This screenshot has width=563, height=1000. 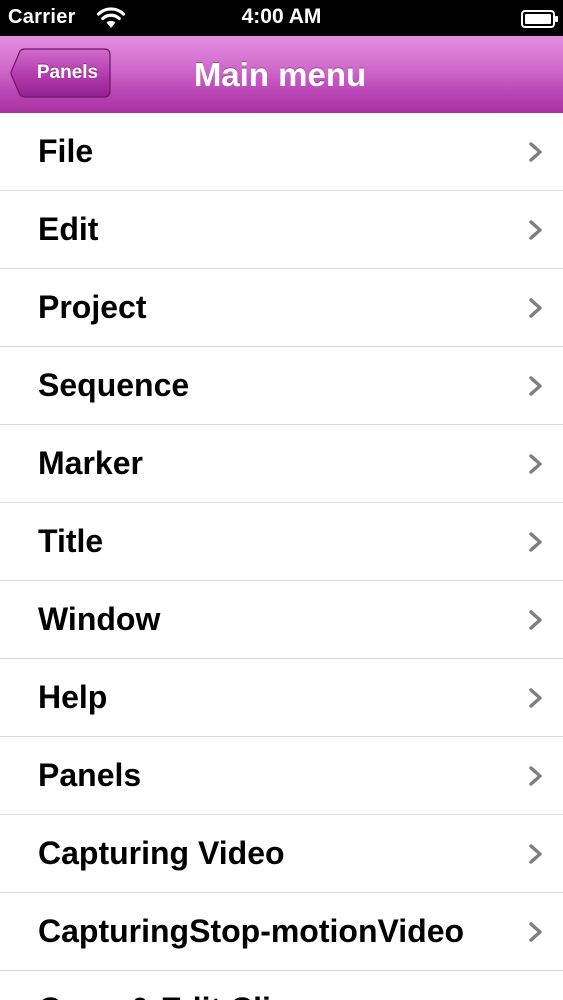 I want to click on menu-item-panels: Panels, so click(x=281, y=776).